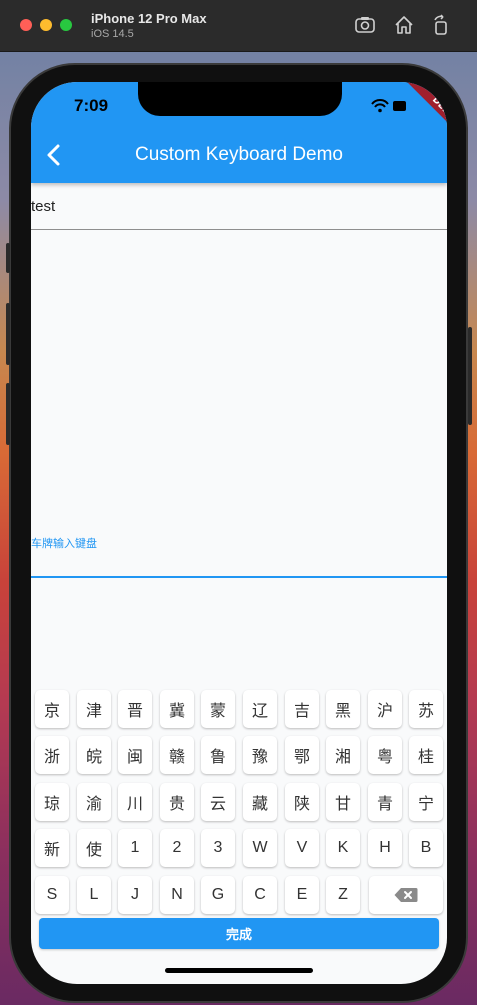  Describe the element at coordinates (238, 26) in the screenshot. I see `simulator-toolbar: iPhone 12 Pro Max iOS 14.5` at that location.